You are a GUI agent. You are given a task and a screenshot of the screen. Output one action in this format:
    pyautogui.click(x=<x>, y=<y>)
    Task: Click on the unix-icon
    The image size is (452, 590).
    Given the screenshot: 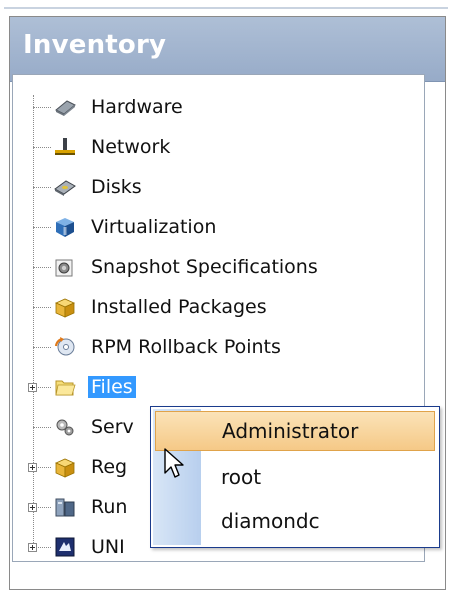 What is the action you would take?
    pyautogui.click(x=65, y=547)
    